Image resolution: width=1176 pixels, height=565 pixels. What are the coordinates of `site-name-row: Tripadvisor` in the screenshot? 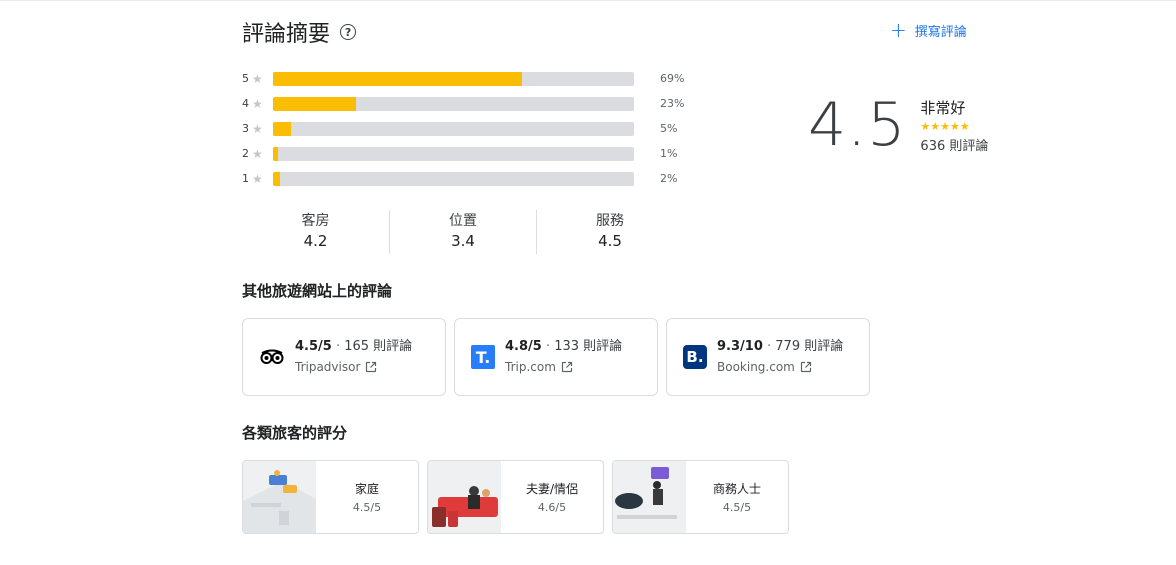 It's located at (353, 367).